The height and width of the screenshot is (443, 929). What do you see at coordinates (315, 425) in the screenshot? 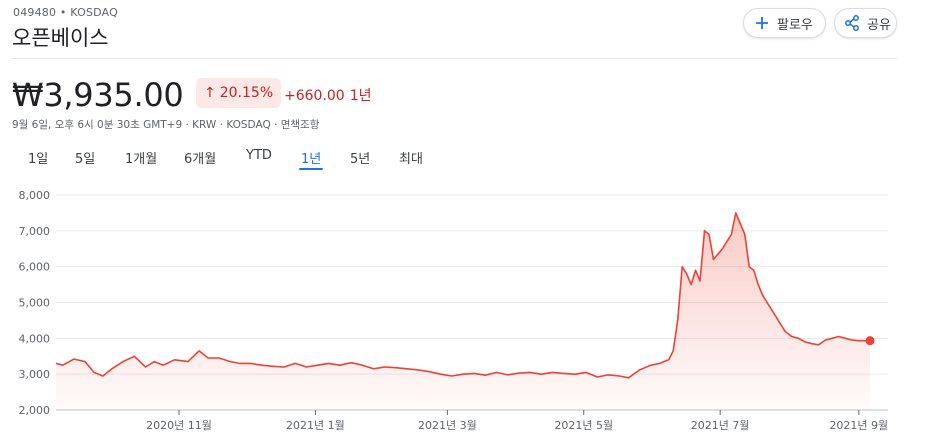
I see `x-tick-label: 2021년 1월` at bounding box center [315, 425].